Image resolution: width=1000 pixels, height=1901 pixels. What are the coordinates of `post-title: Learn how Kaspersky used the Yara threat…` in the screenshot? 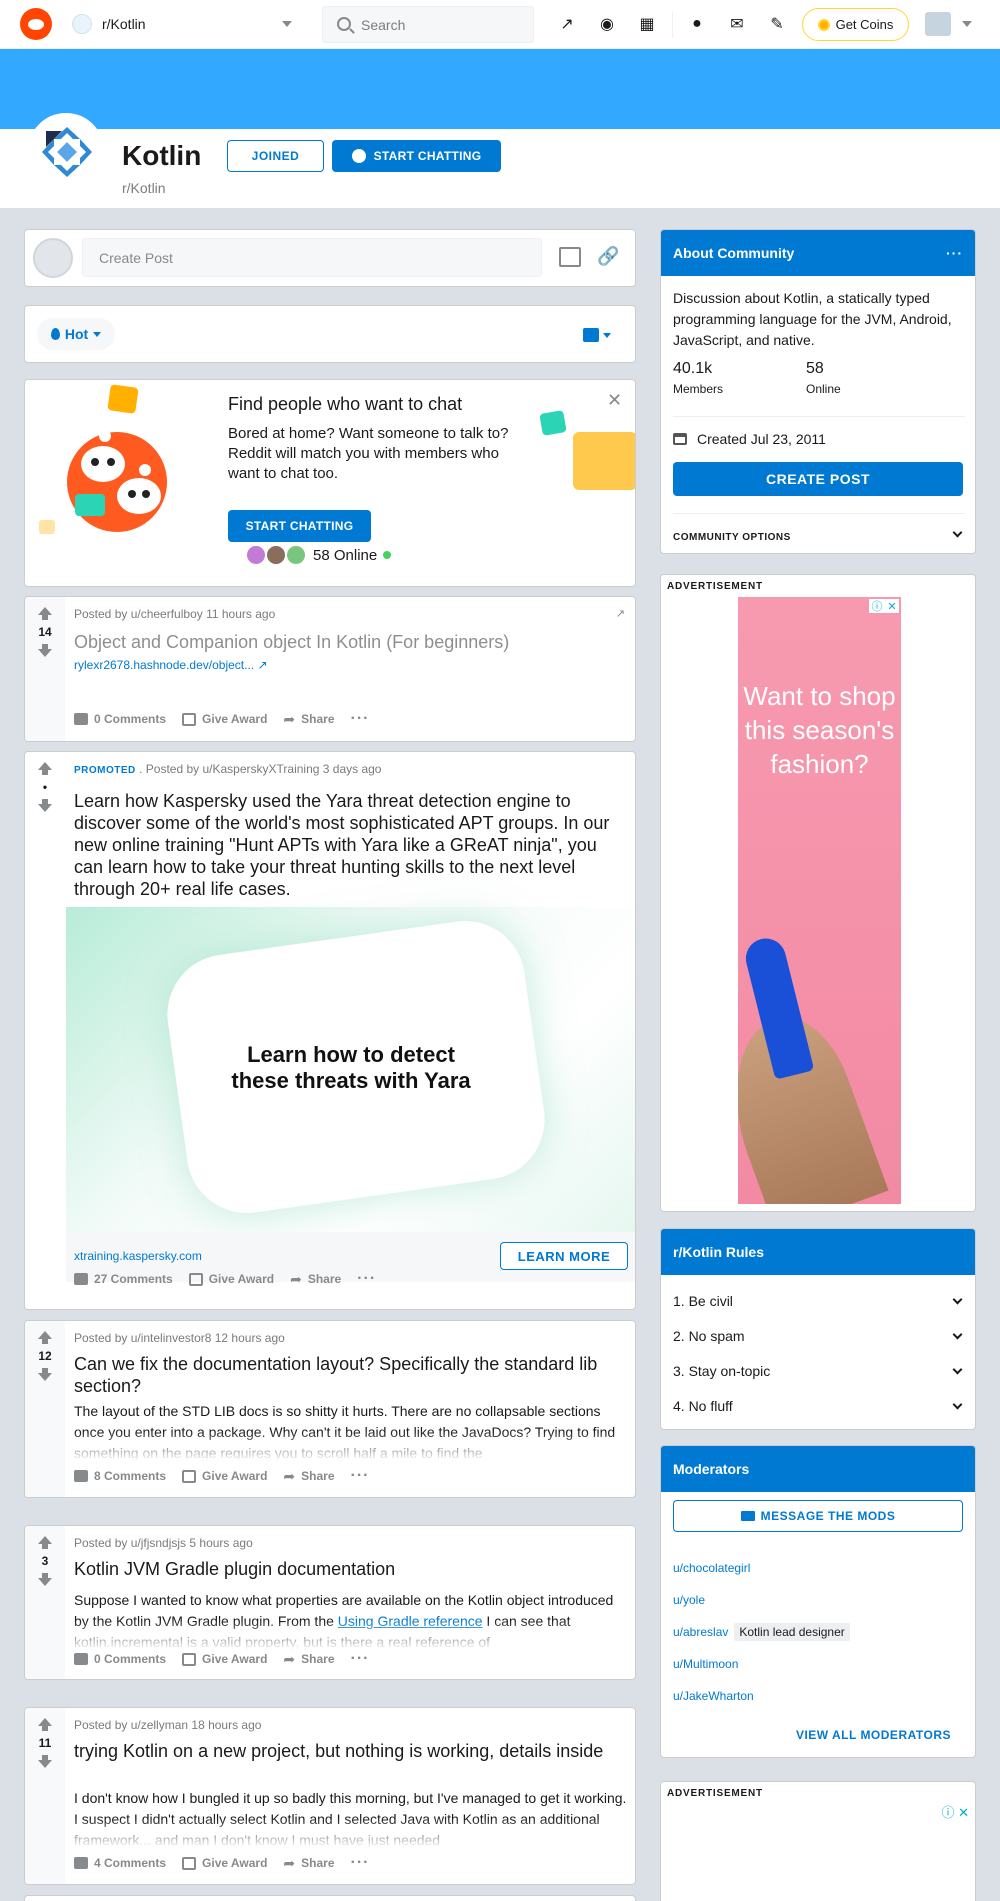 It's located at (350, 845).